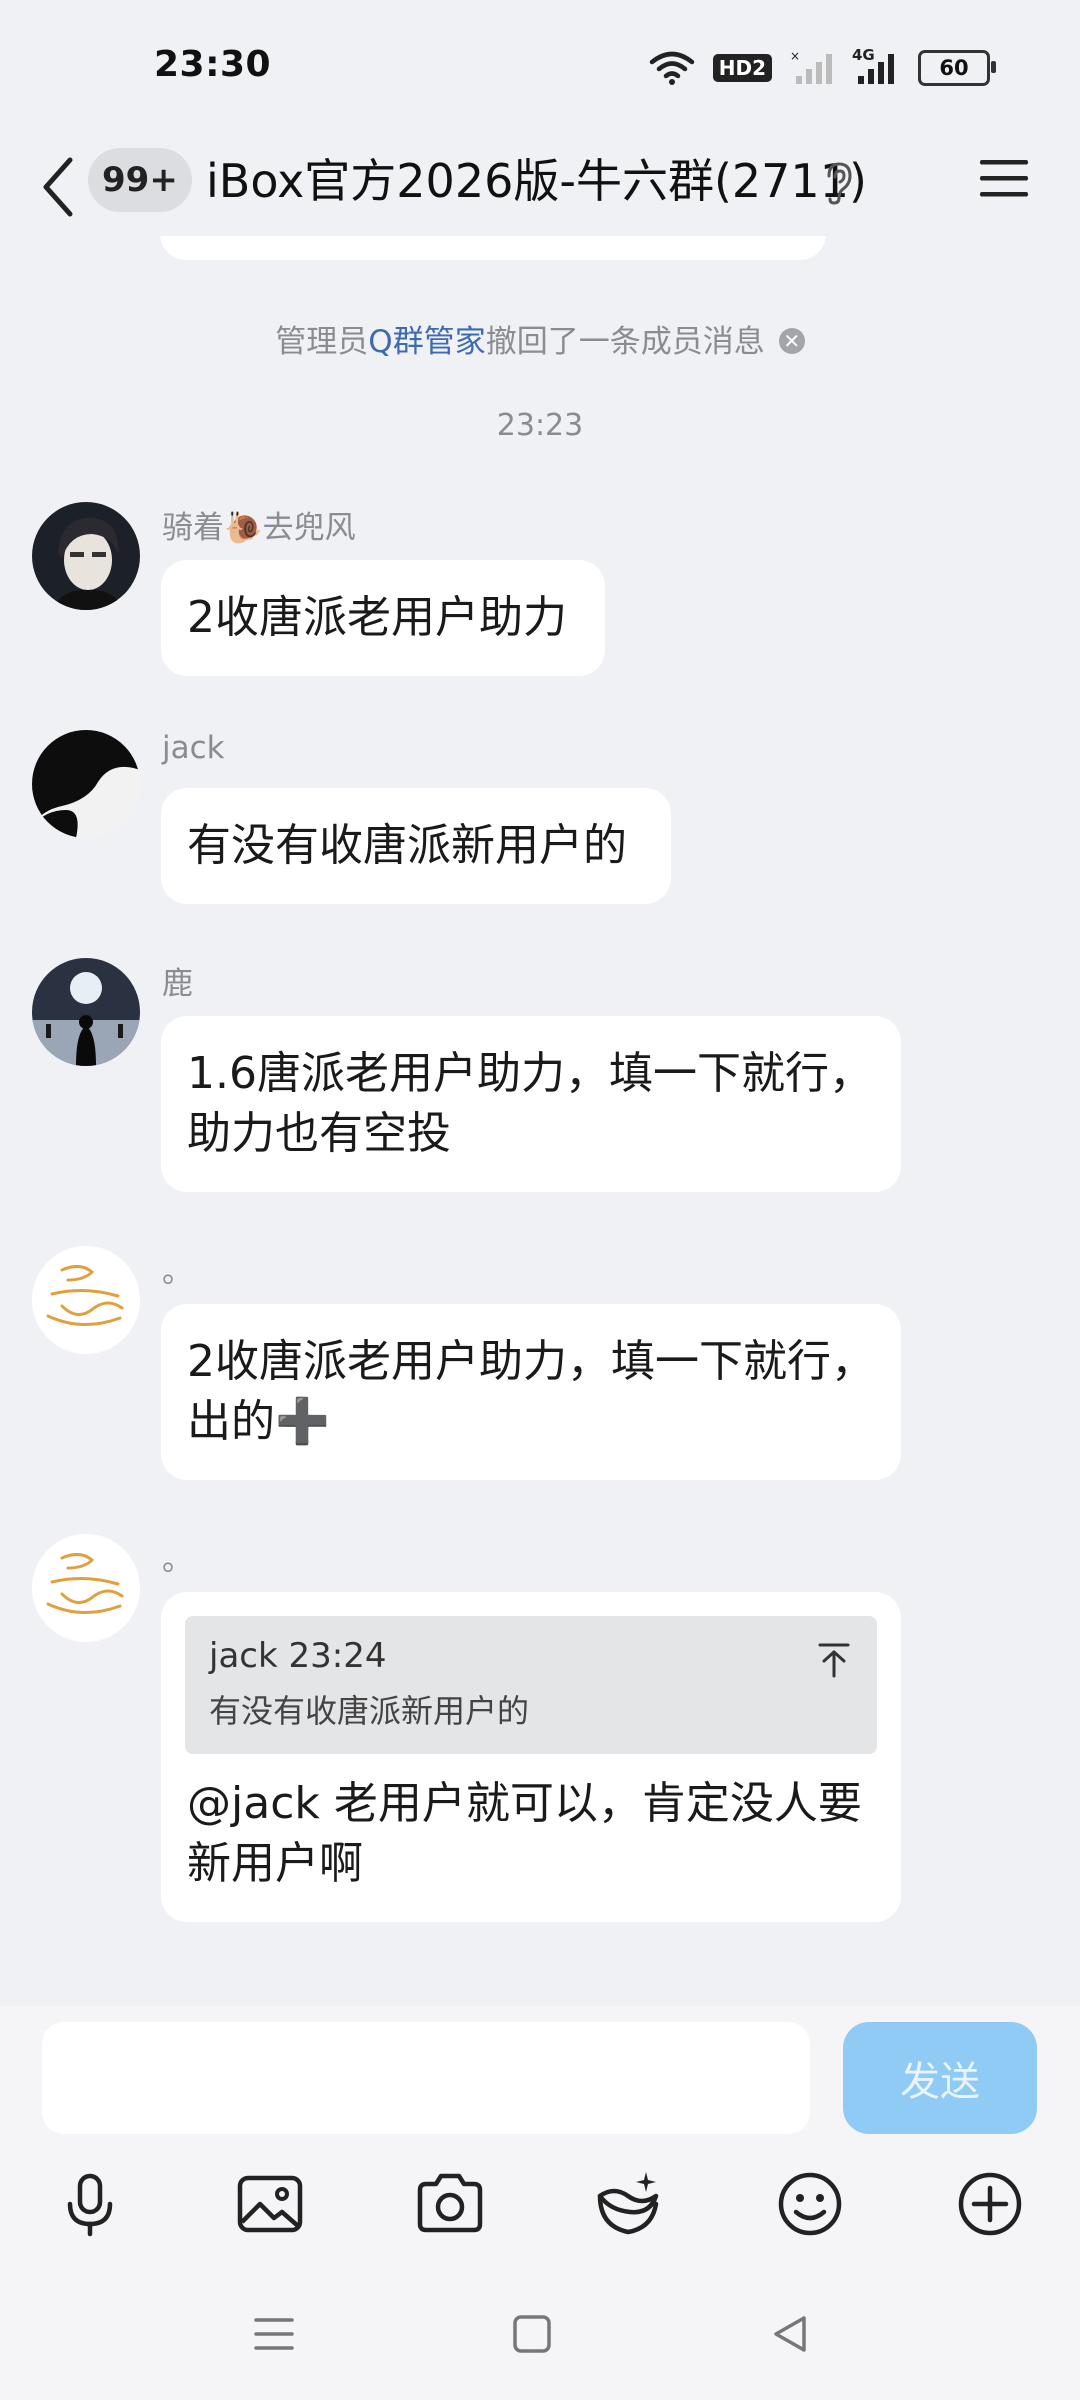 Image resolution: width=1080 pixels, height=2400 pixels. I want to click on chat-header: 99+ iBox官方2026版-牛六群(2711), so click(540, 188).